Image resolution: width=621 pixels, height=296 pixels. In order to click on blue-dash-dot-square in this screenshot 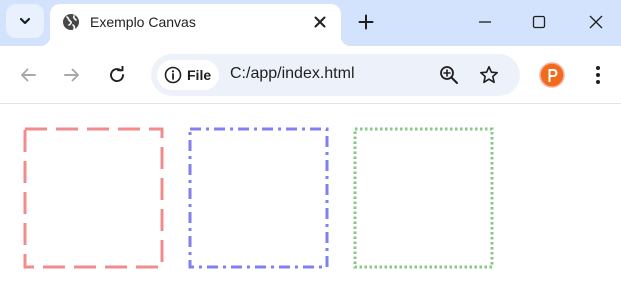, I will do `click(258, 198)`.